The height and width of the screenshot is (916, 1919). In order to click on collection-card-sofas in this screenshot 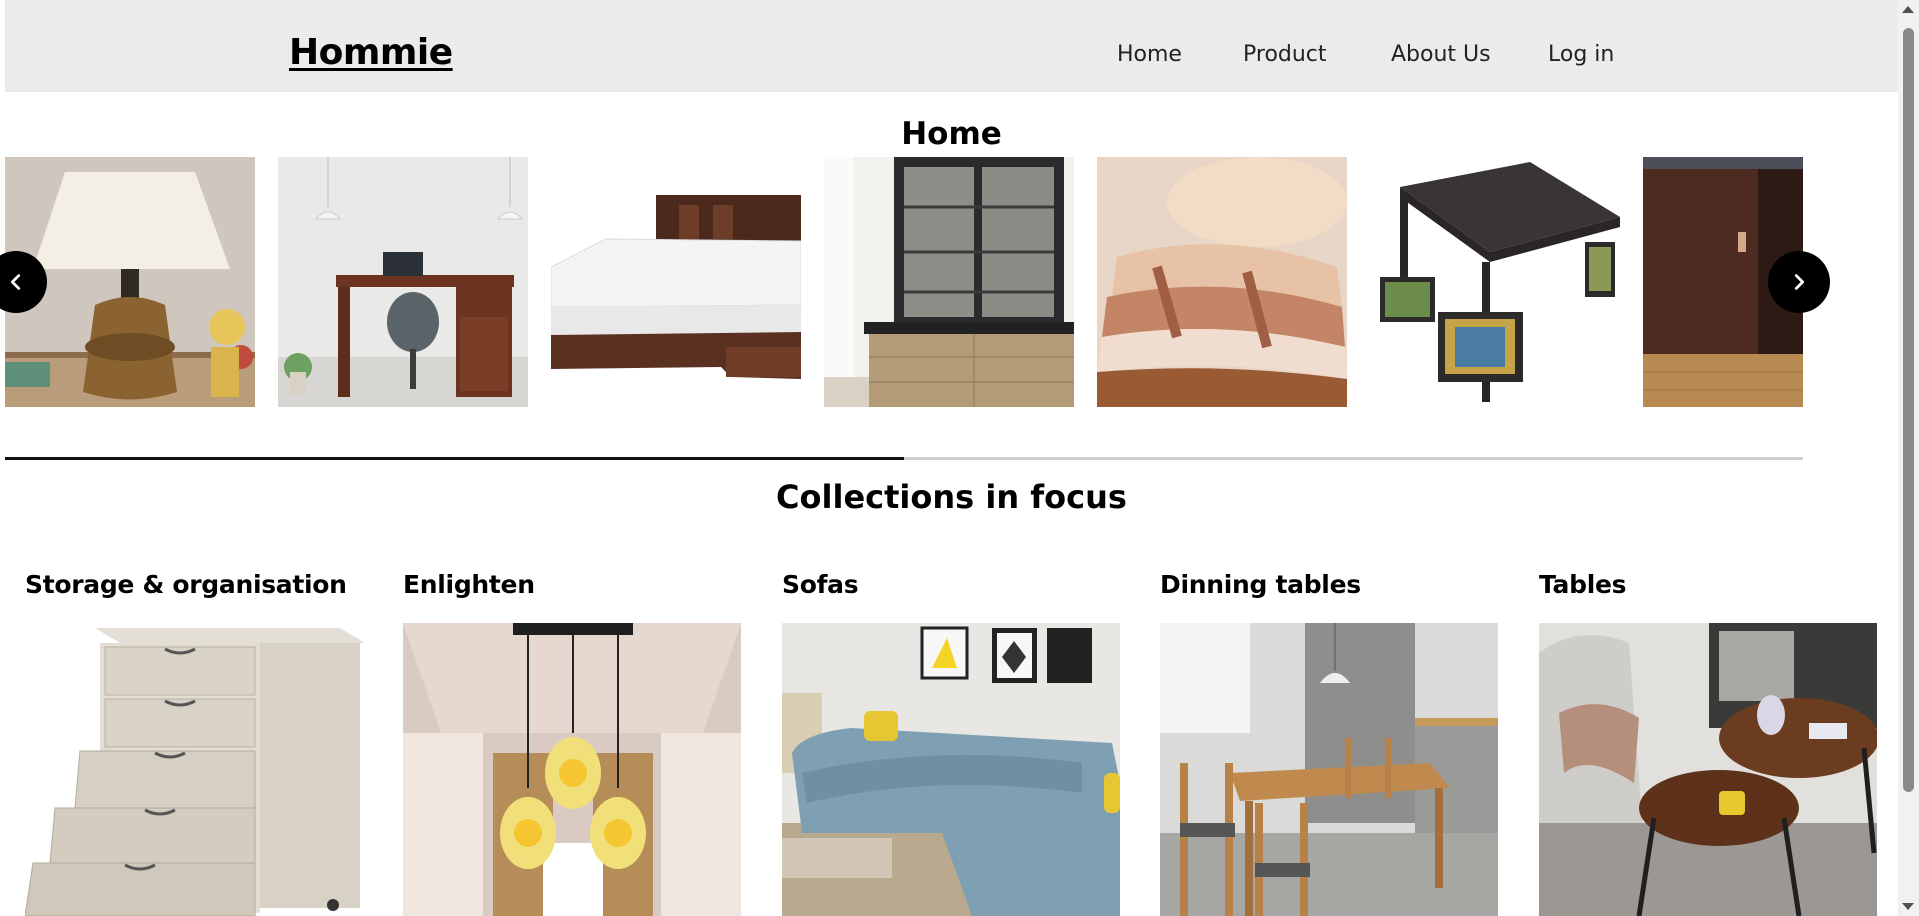, I will do `click(951, 769)`.